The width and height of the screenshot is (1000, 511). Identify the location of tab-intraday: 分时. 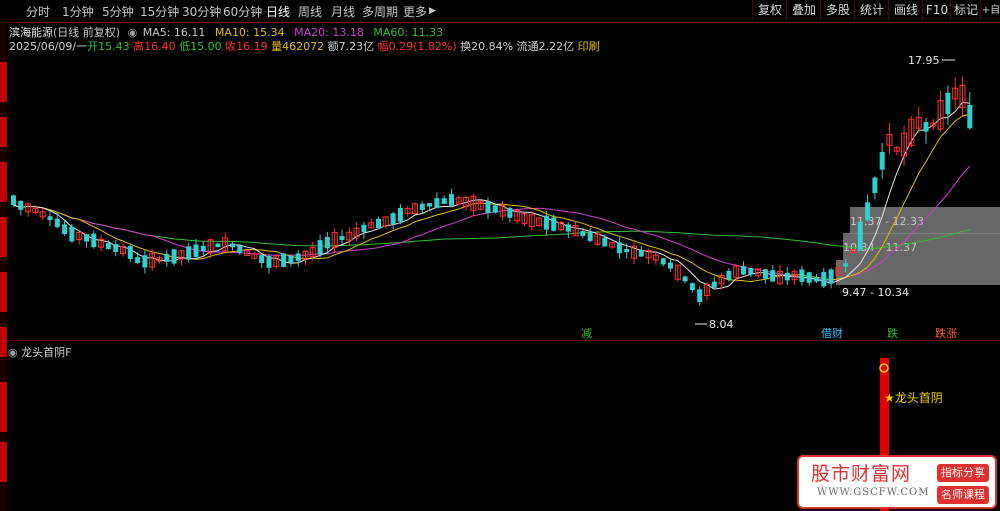
(38, 11).